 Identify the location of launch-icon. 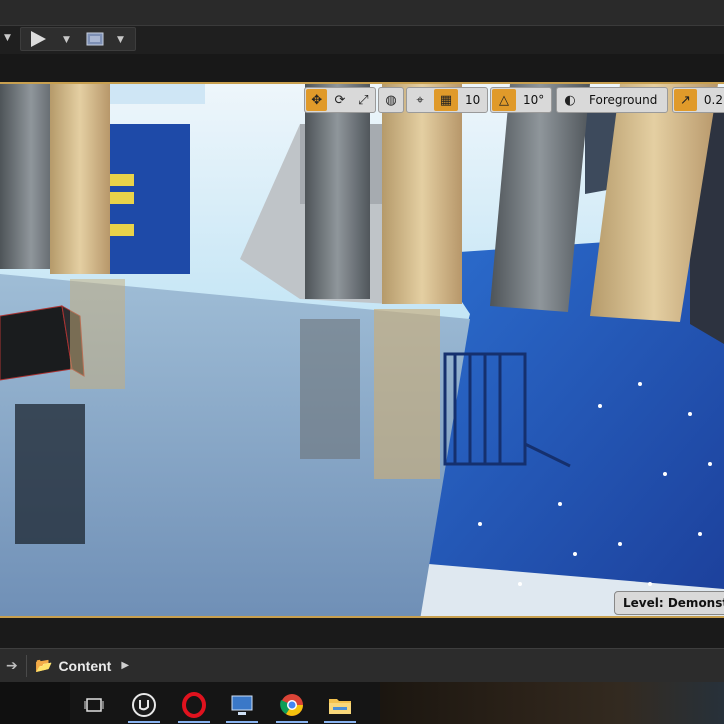
(95, 39).